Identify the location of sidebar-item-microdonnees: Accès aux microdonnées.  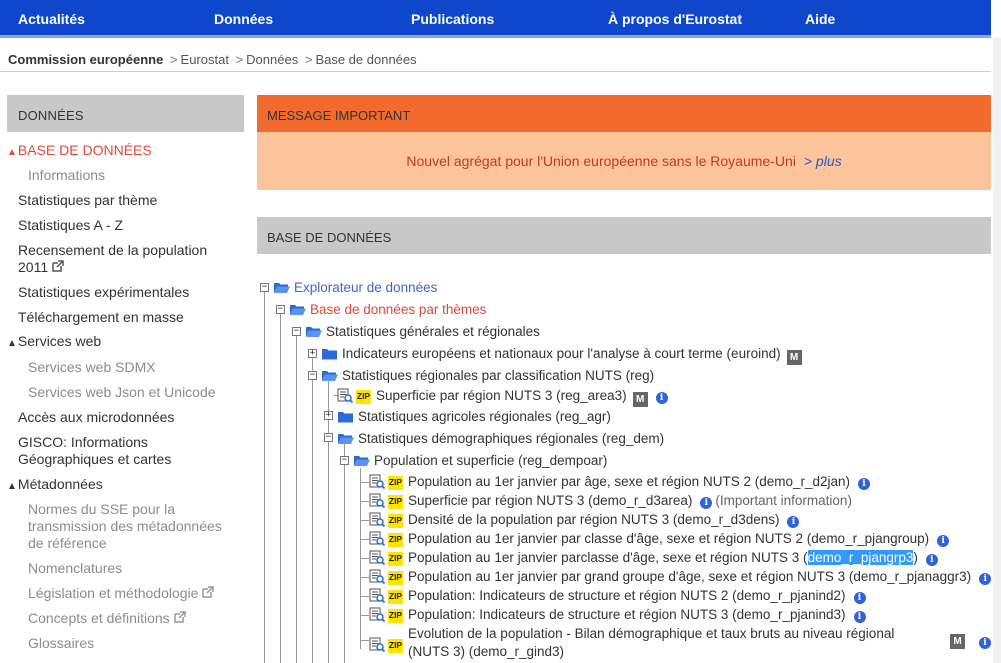
(96, 417).